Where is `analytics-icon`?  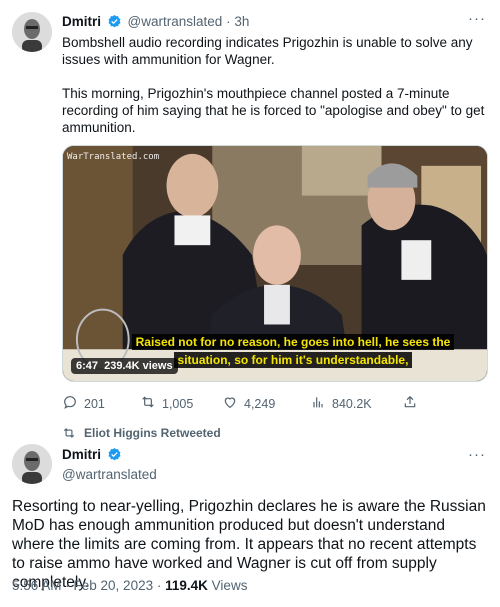 analytics-icon is located at coordinates (318, 403).